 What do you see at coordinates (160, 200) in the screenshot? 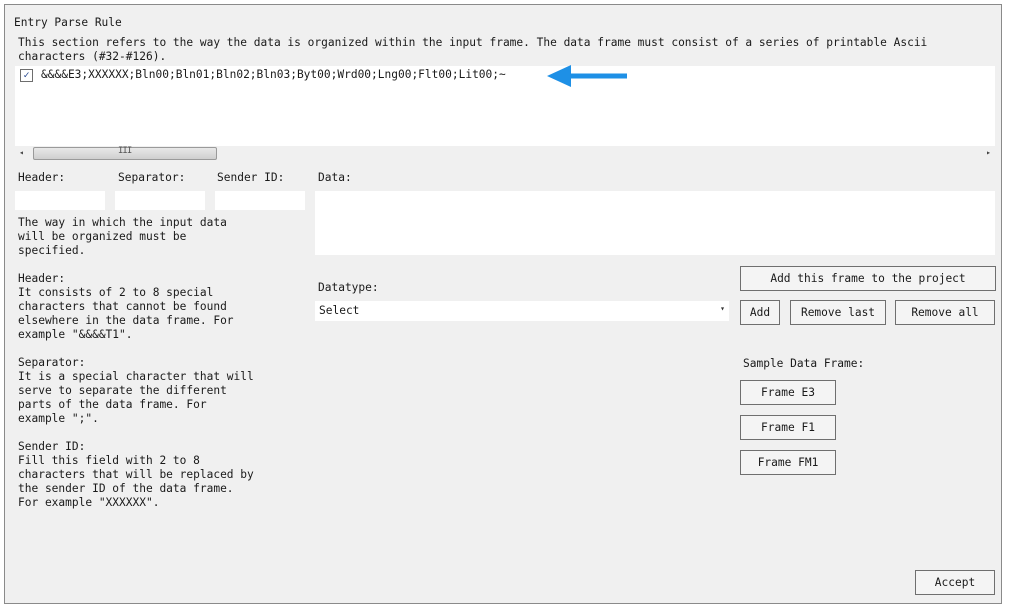
I see `separator-input` at bounding box center [160, 200].